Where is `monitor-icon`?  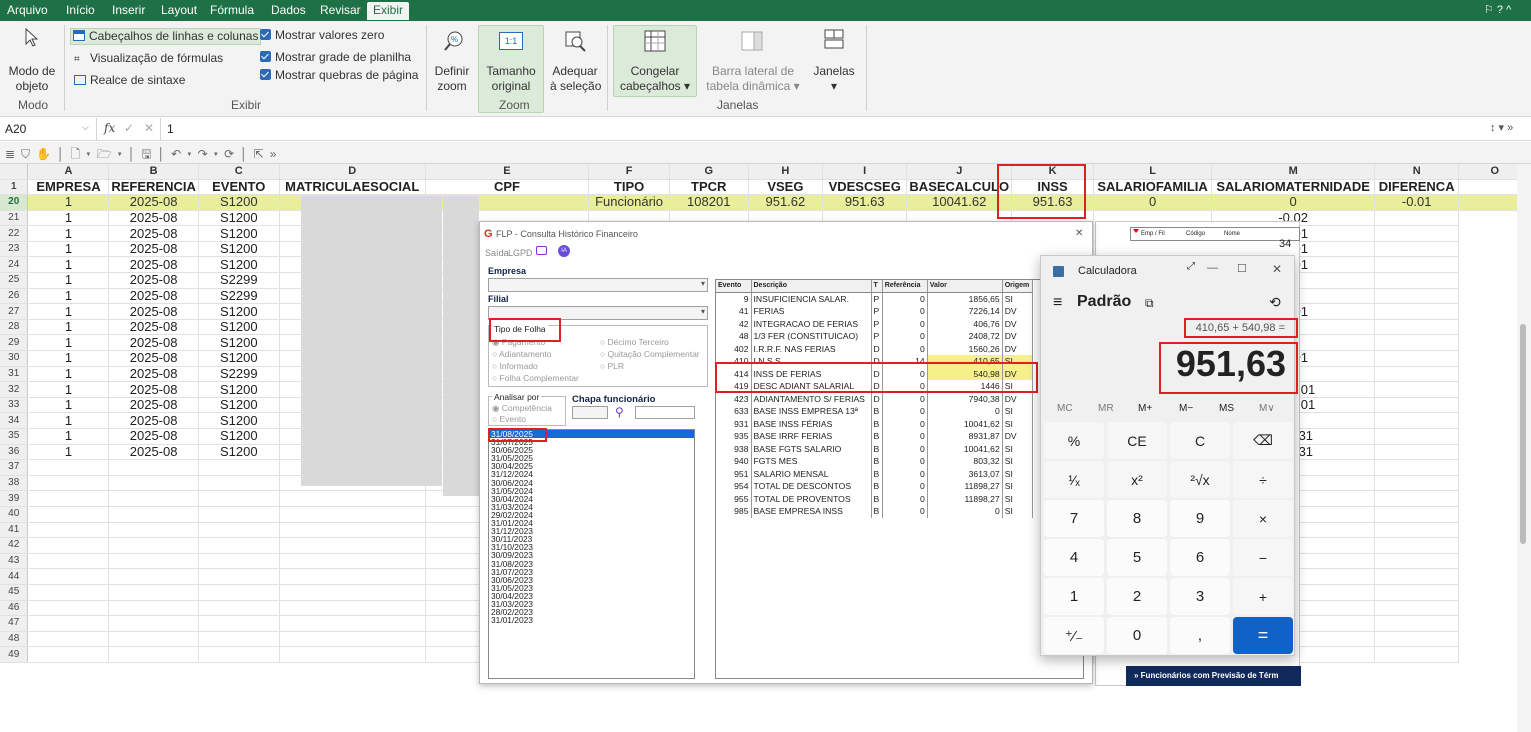 monitor-icon is located at coordinates (541, 250).